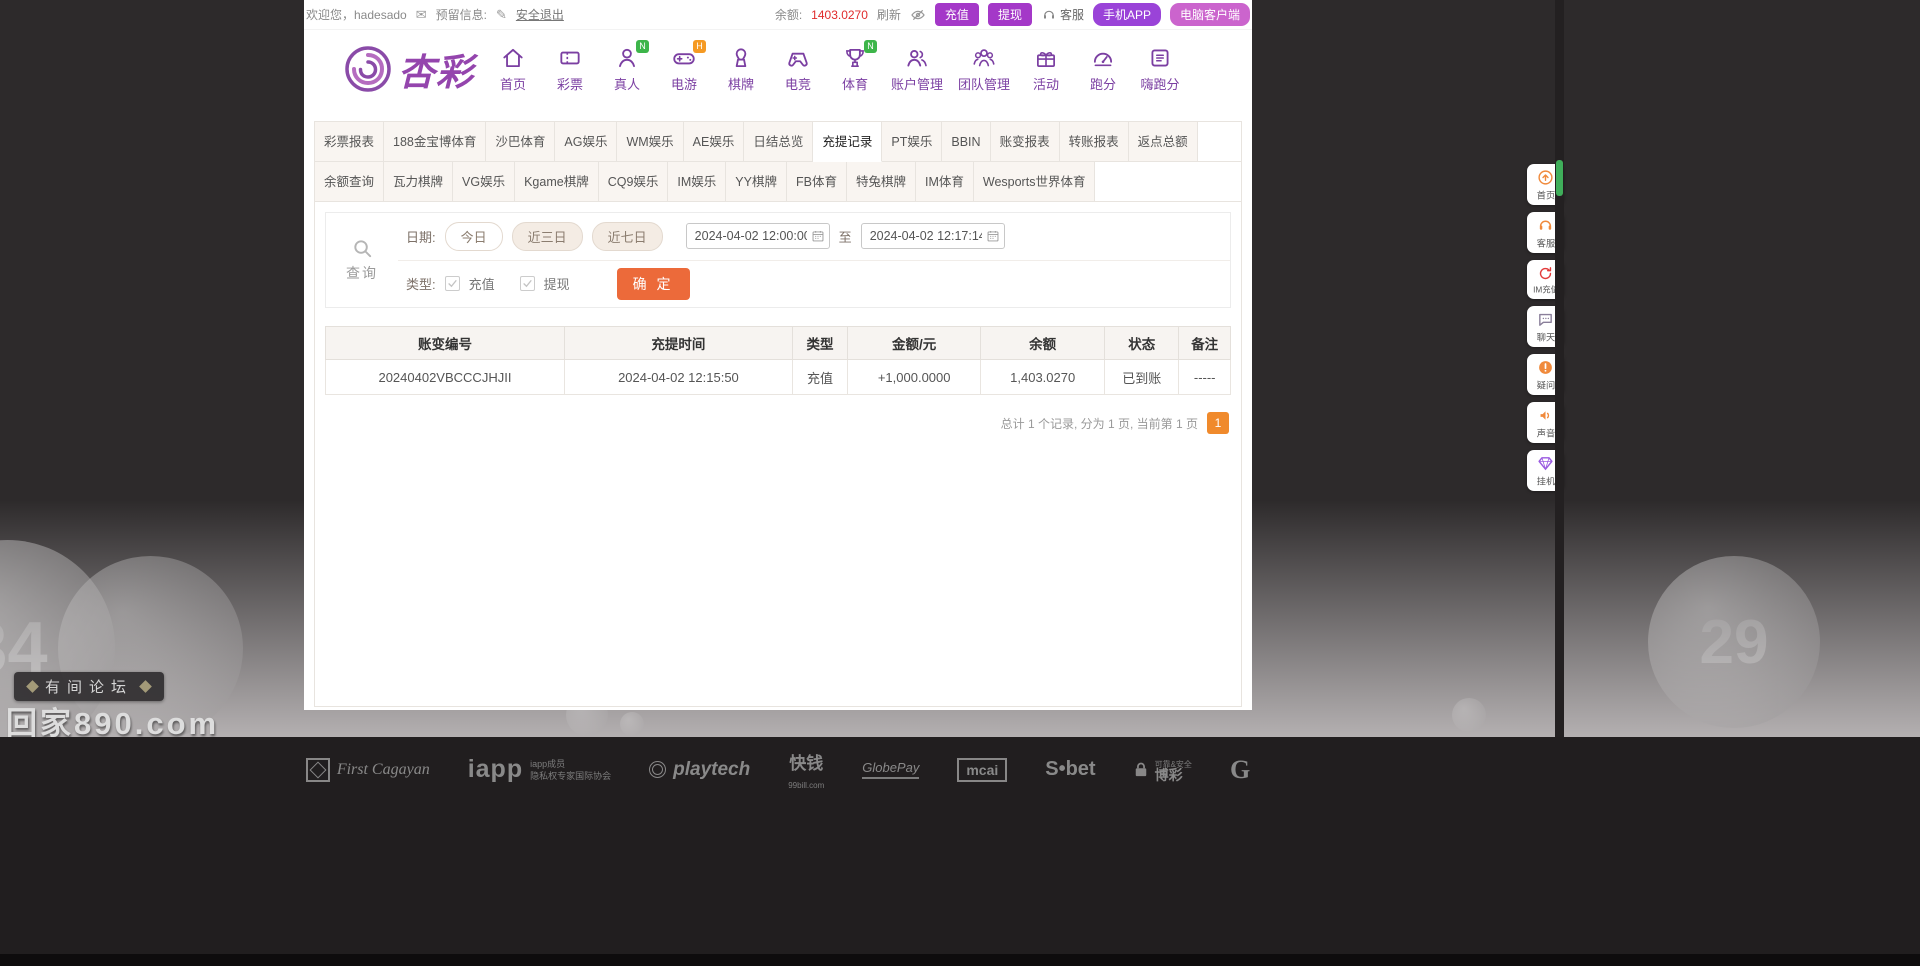  Describe the element at coordinates (627, 66) in the screenshot. I see `nav-item-live: N 真人` at that location.